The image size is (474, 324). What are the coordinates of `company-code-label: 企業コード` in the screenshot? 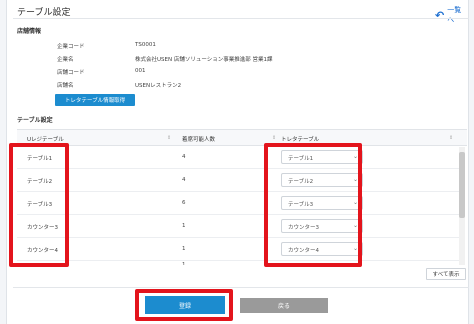 It's located at (71, 47).